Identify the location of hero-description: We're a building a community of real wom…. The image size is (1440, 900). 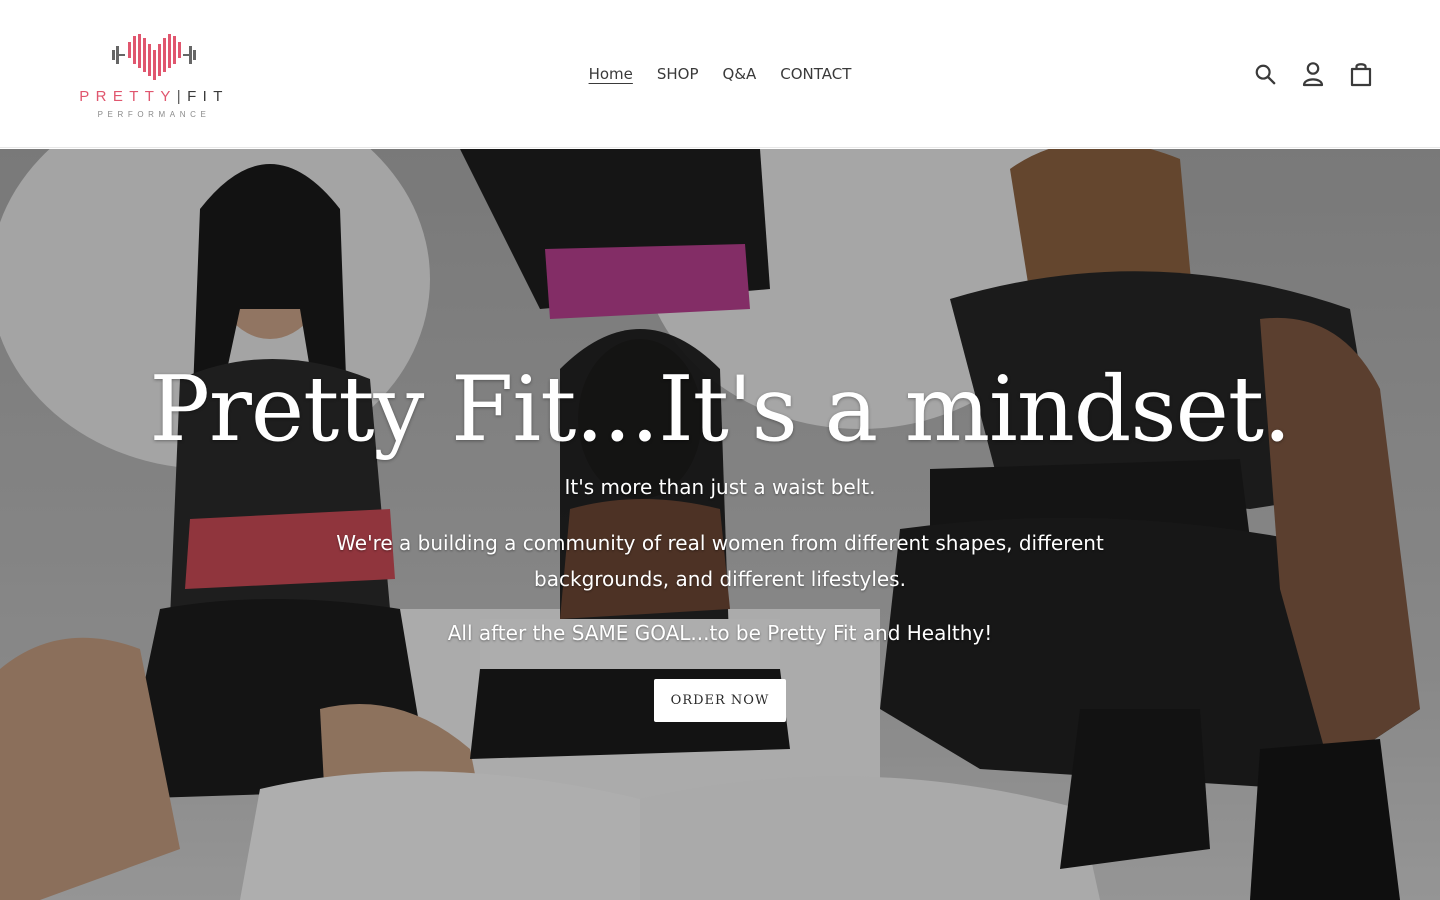
(720, 561).